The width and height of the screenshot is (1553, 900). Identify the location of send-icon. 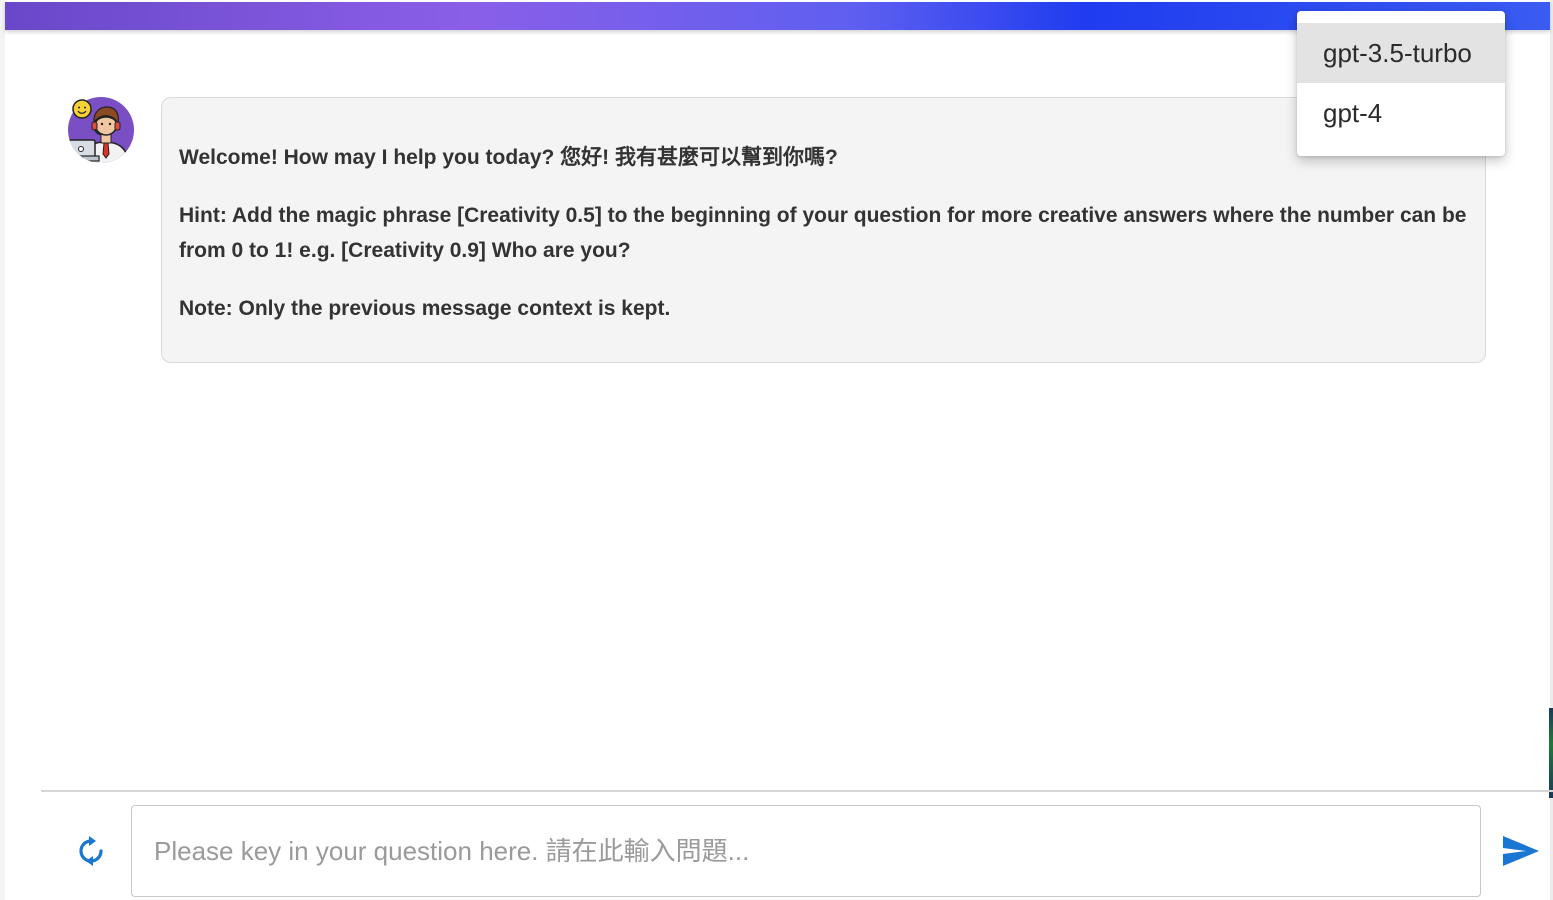
(1521, 851).